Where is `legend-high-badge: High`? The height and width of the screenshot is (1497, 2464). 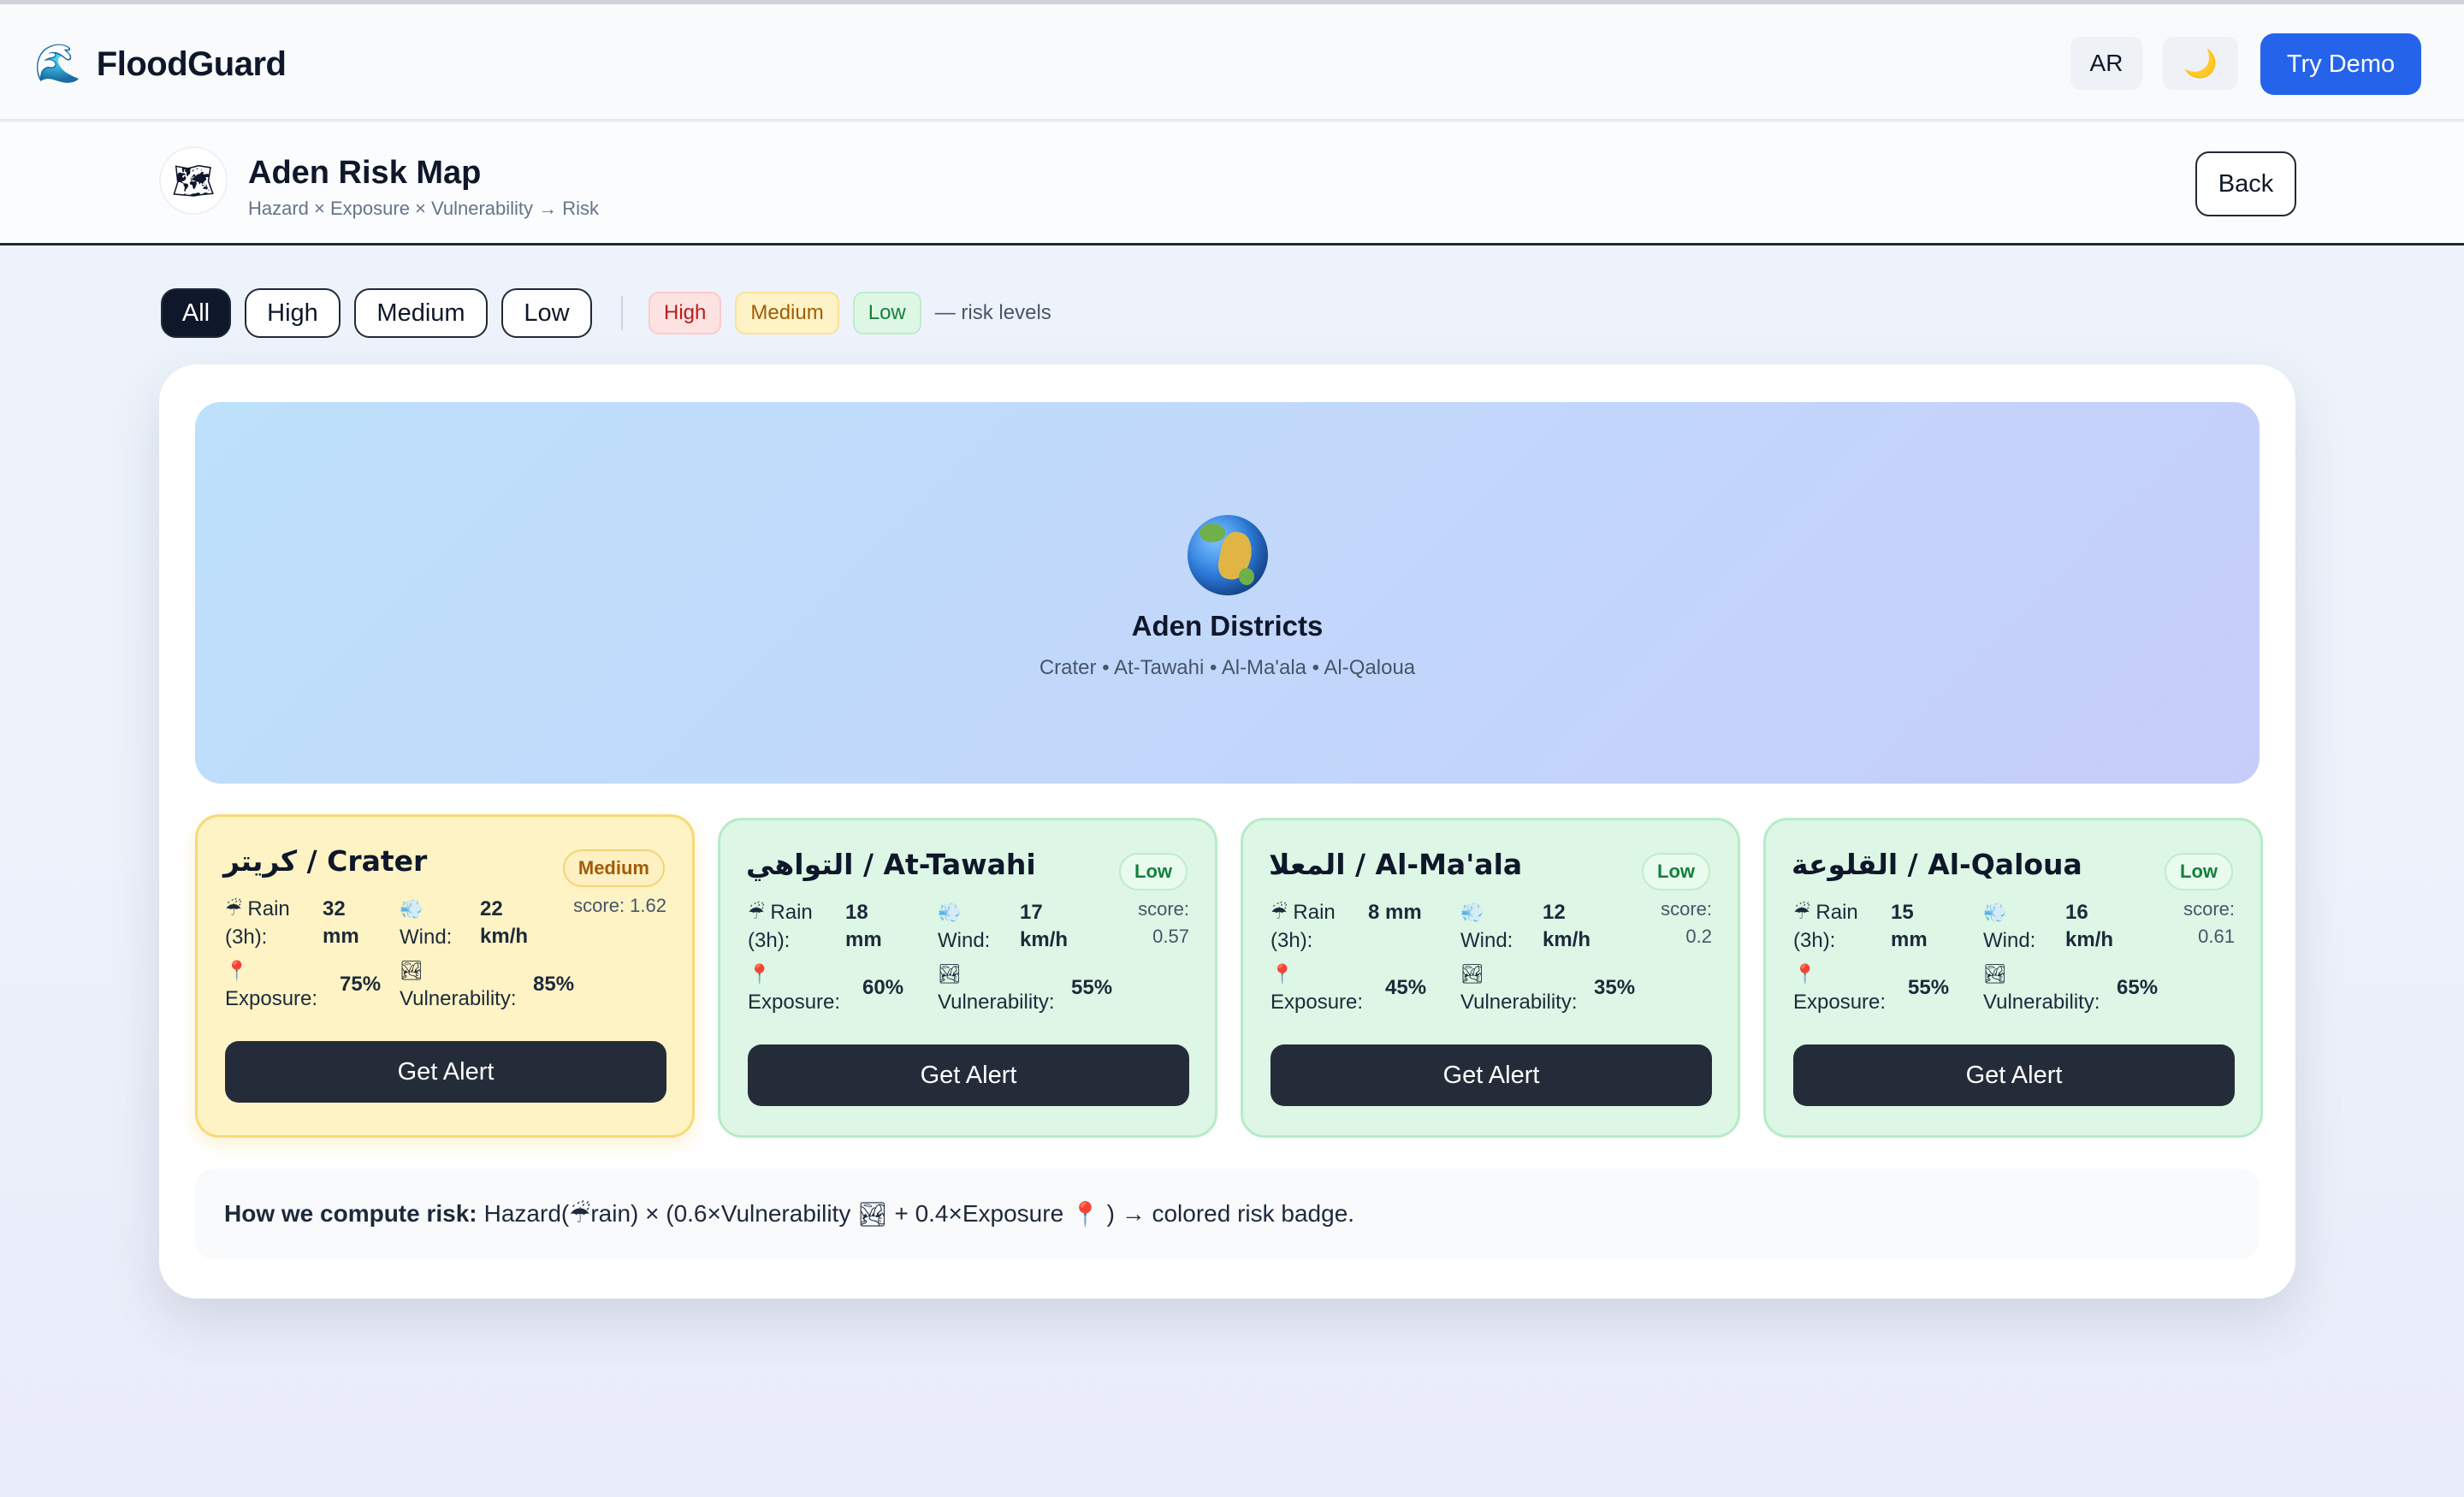 legend-high-badge: High is located at coordinates (685, 313).